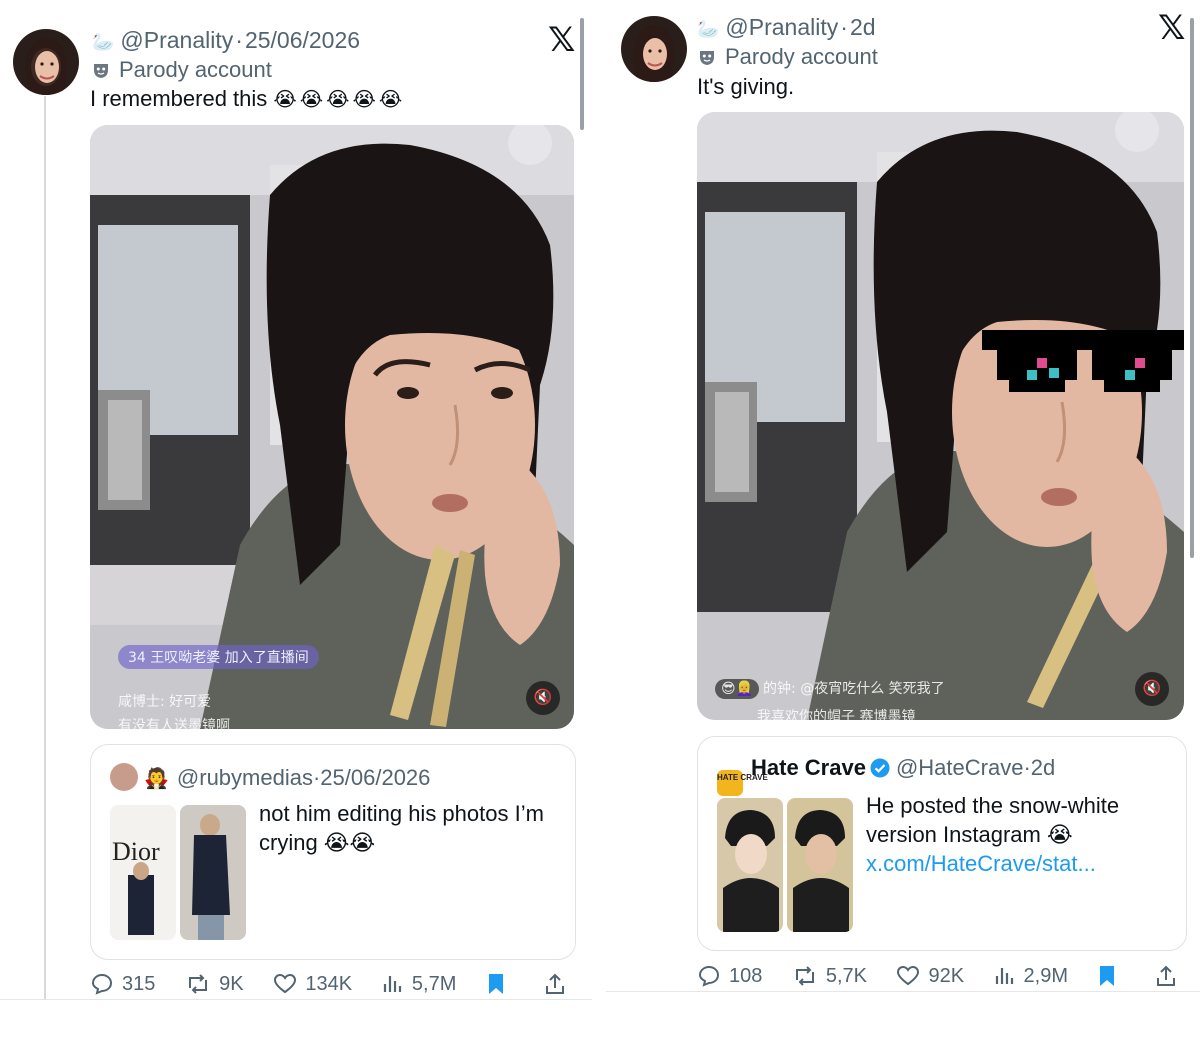 This screenshot has width=1200, height=1047. I want to click on reply-count: 315, so click(139, 983).